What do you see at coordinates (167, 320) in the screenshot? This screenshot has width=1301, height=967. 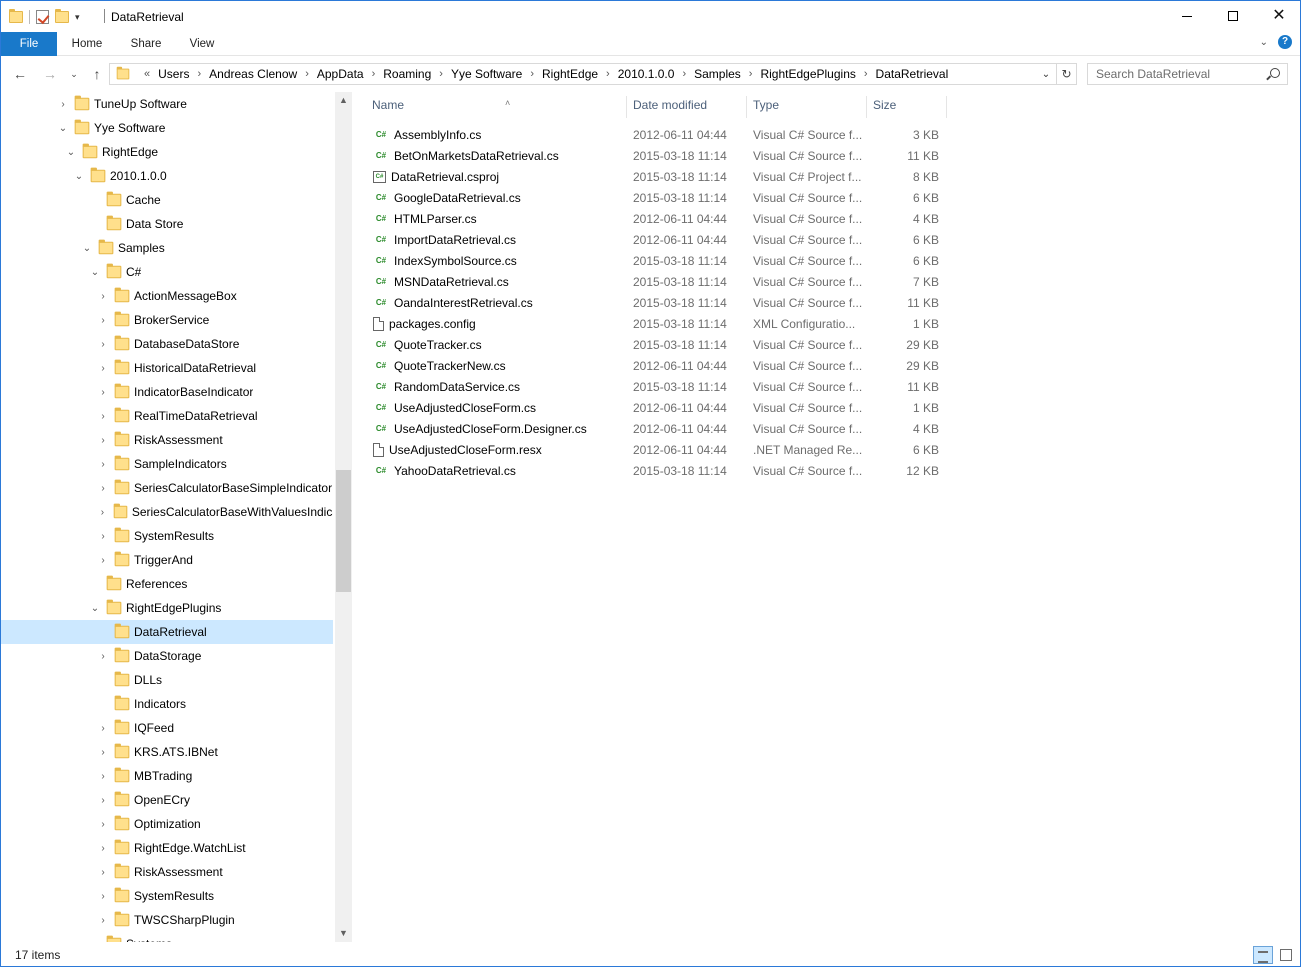 I see `tree-item: › BrokerService` at bounding box center [167, 320].